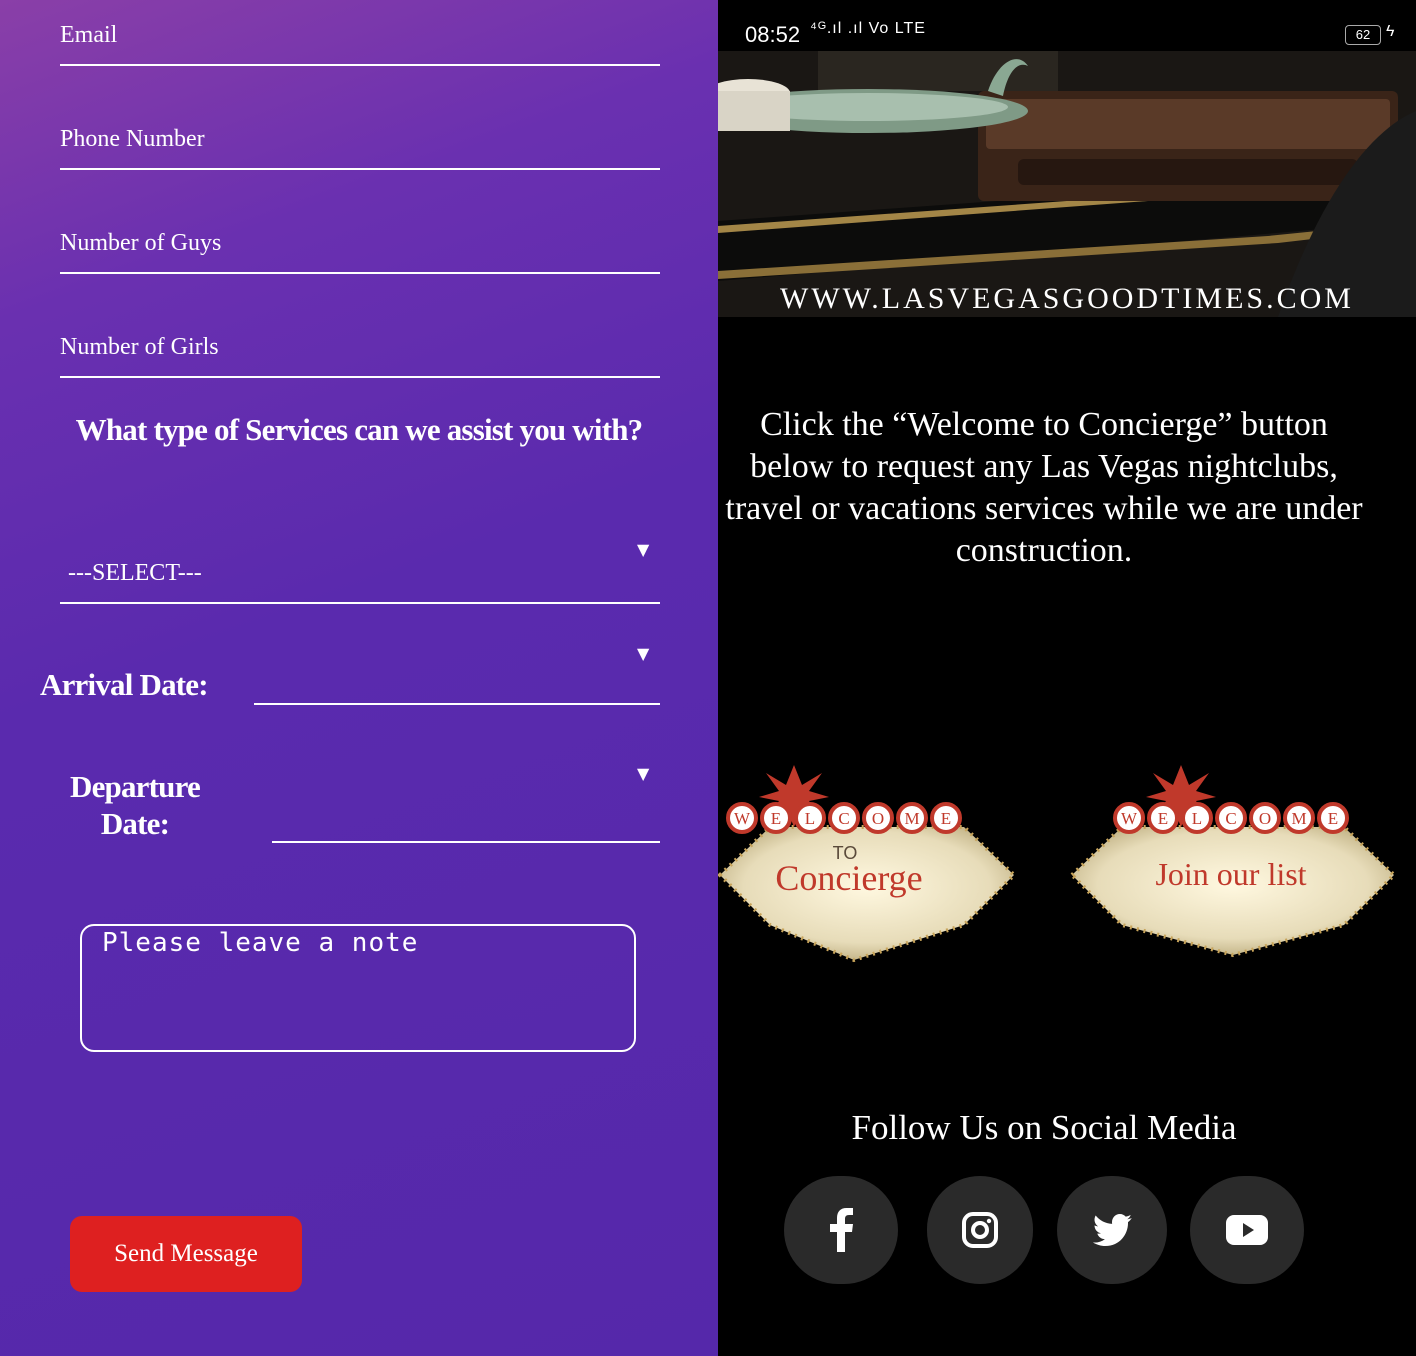  What do you see at coordinates (360, 244) in the screenshot?
I see `guys-field: Number of Guys` at bounding box center [360, 244].